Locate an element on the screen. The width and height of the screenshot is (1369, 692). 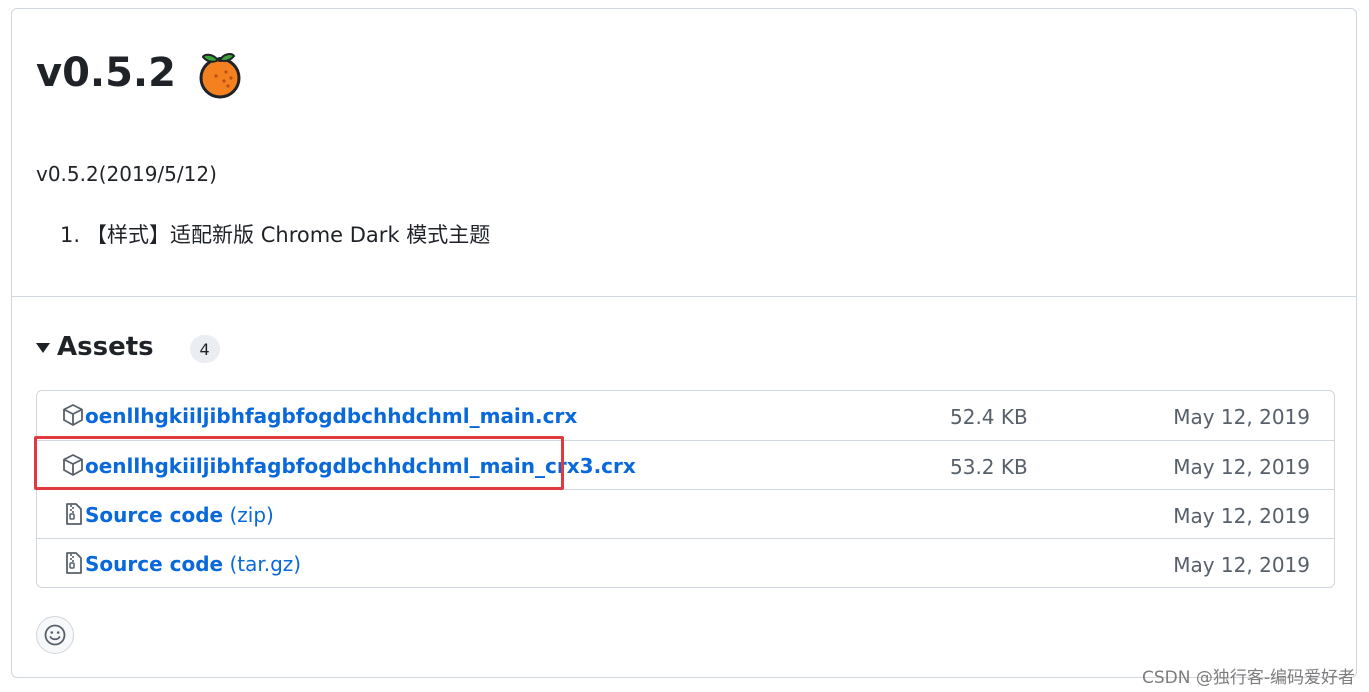
release-note-item: 1. 【样式】适配新版 Chrome Dark 模式主题 is located at coordinates (275, 235).